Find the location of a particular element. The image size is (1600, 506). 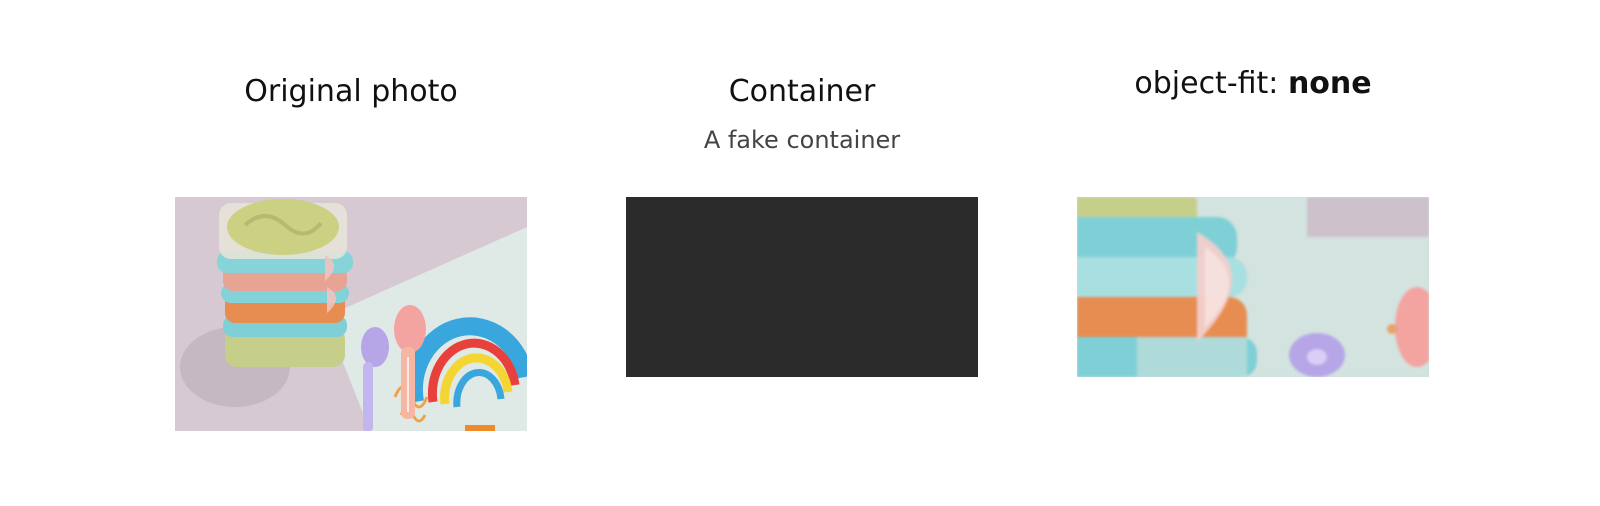

fake-container-box is located at coordinates (802, 287).